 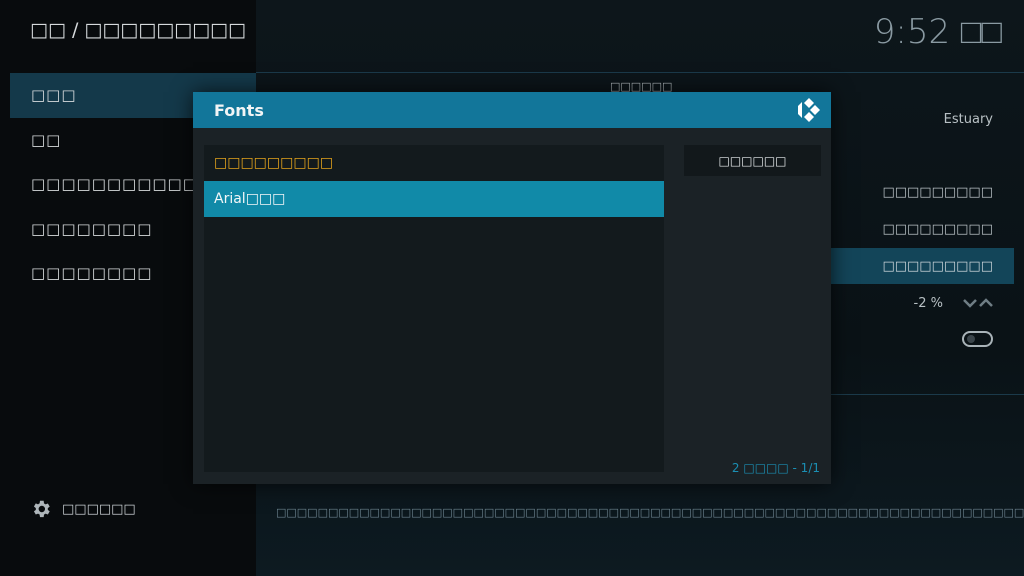 What do you see at coordinates (775, 468) in the screenshot?
I see `item-counter: 2 □□□□ - 1/1` at bounding box center [775, 468].